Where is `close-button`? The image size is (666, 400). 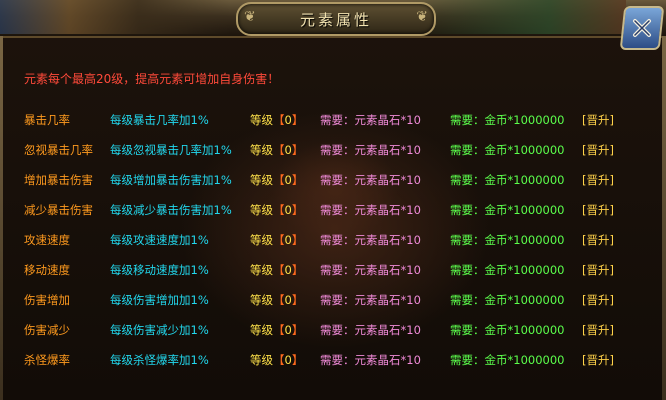 close-button is located at coordinates (642, 28).